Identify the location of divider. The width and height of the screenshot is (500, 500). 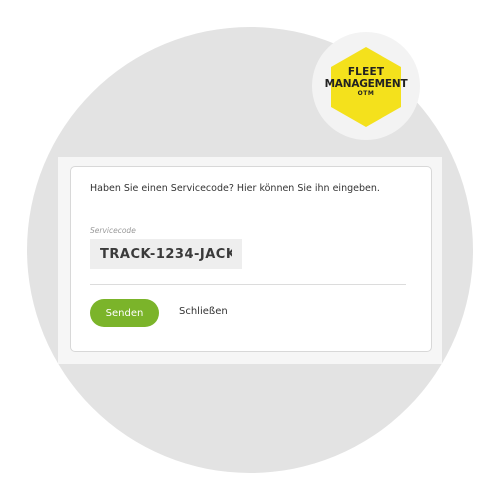
(248, 284).